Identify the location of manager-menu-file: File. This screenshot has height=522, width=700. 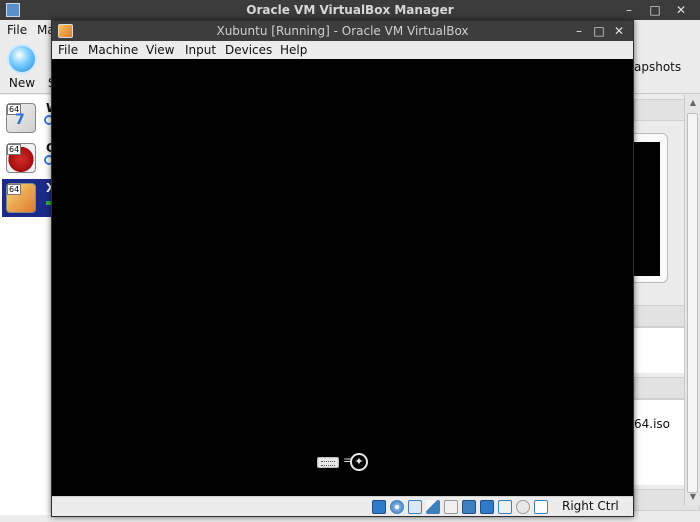
(17, 30).